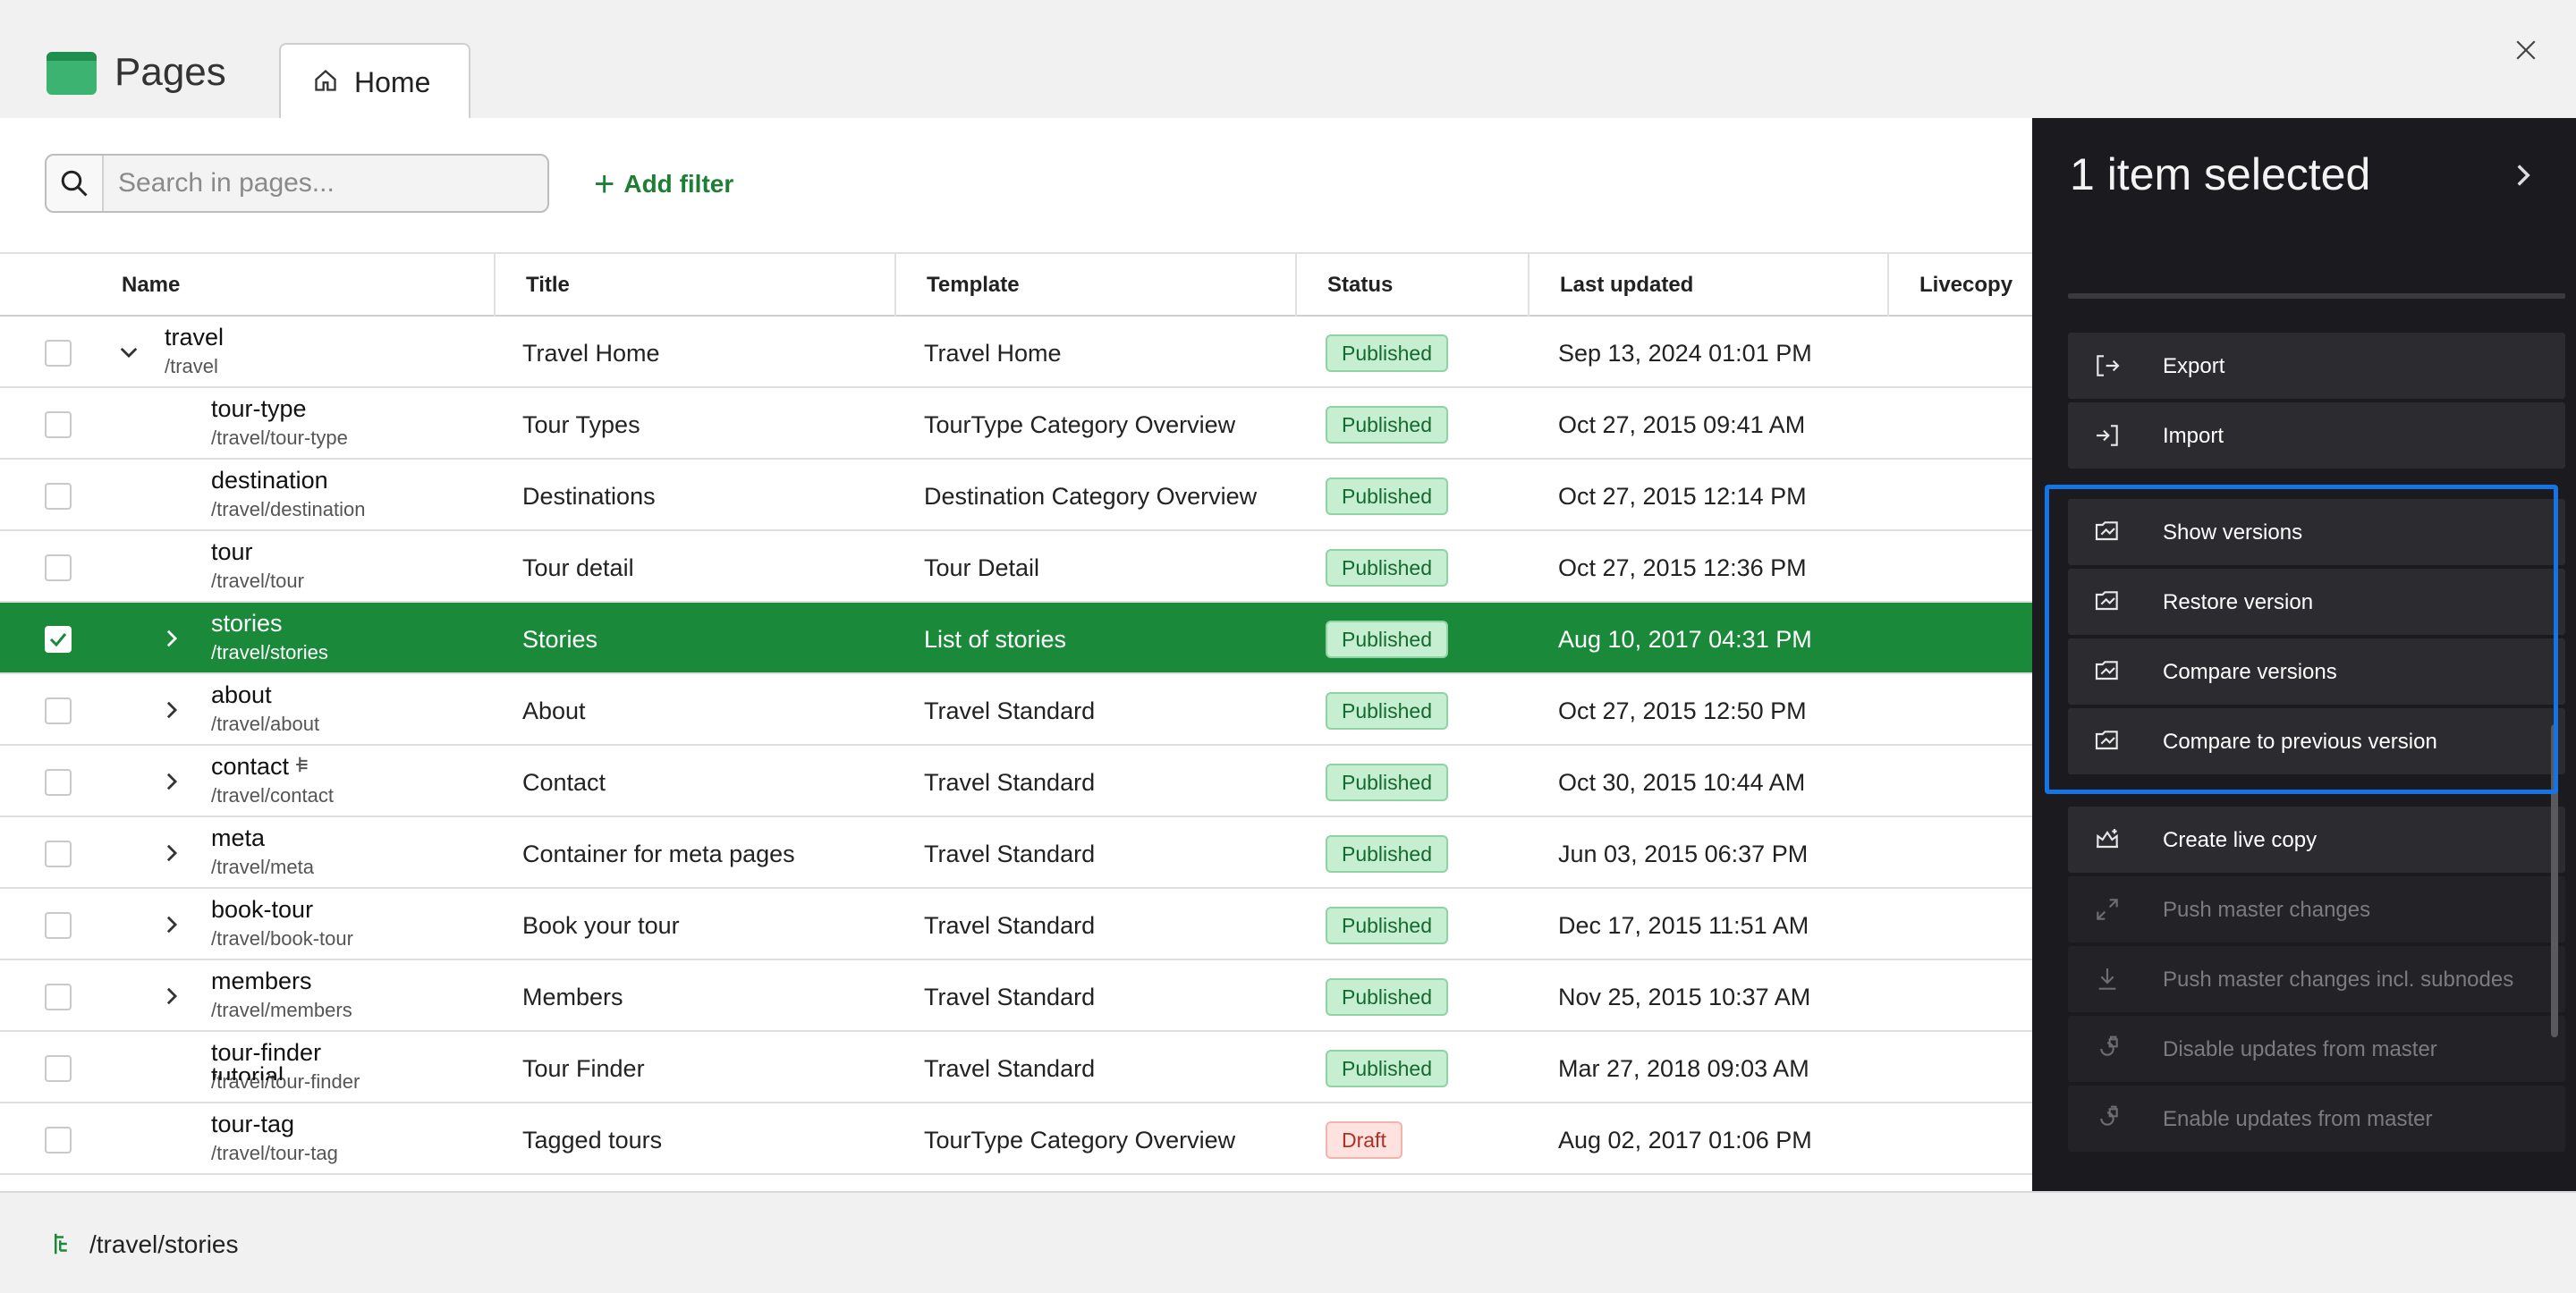 The height and width of the screenshot is (1293, 2576). Describe the element at coordinates (2316, 532) in the screenshot. I see `action-show-versions: Show versions` at that location.